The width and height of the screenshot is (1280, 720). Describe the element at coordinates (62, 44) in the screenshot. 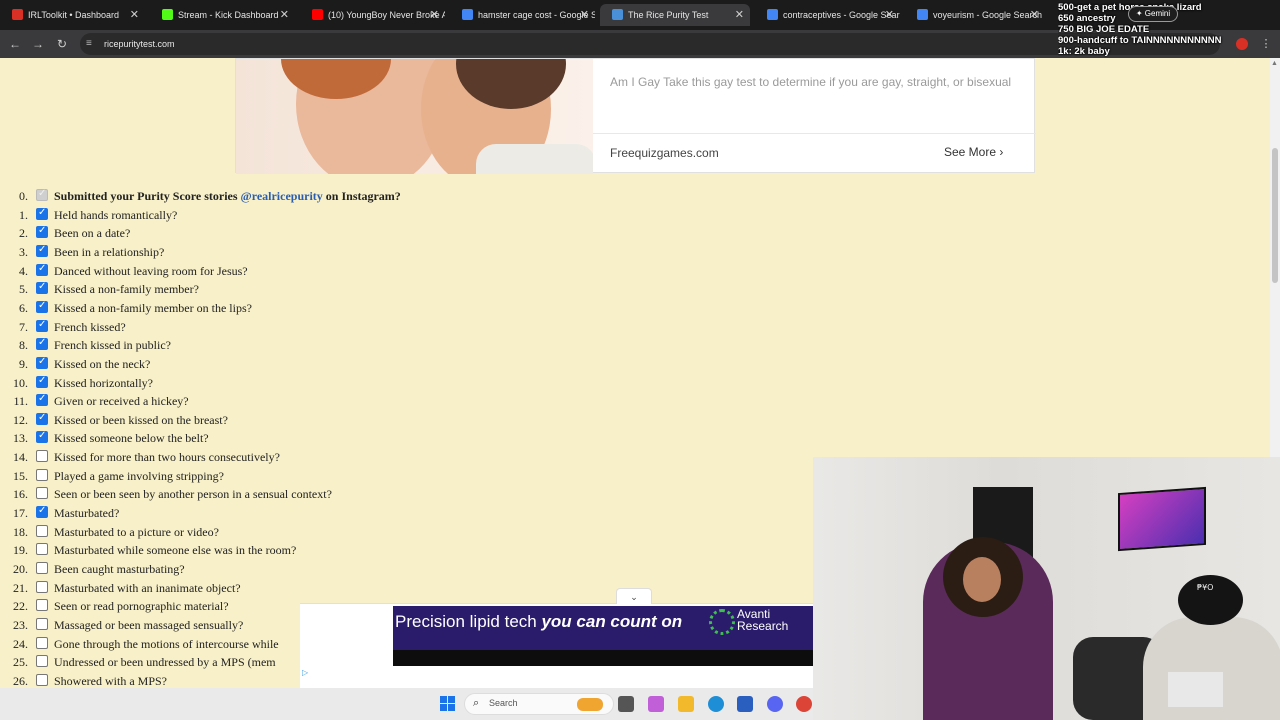

I see `reload-icon: ↻` at that location.